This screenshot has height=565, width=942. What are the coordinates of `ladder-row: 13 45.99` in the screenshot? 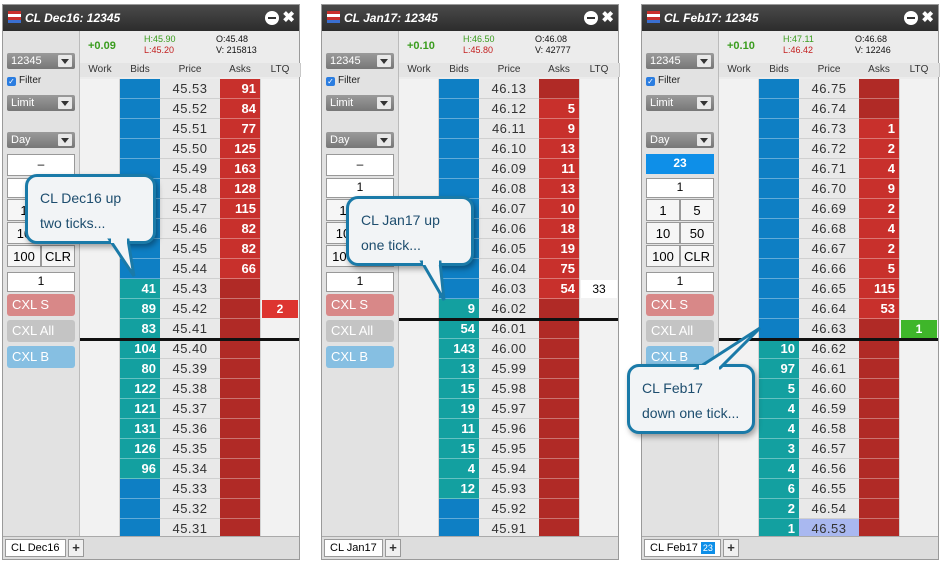 It's located at (508, 369).